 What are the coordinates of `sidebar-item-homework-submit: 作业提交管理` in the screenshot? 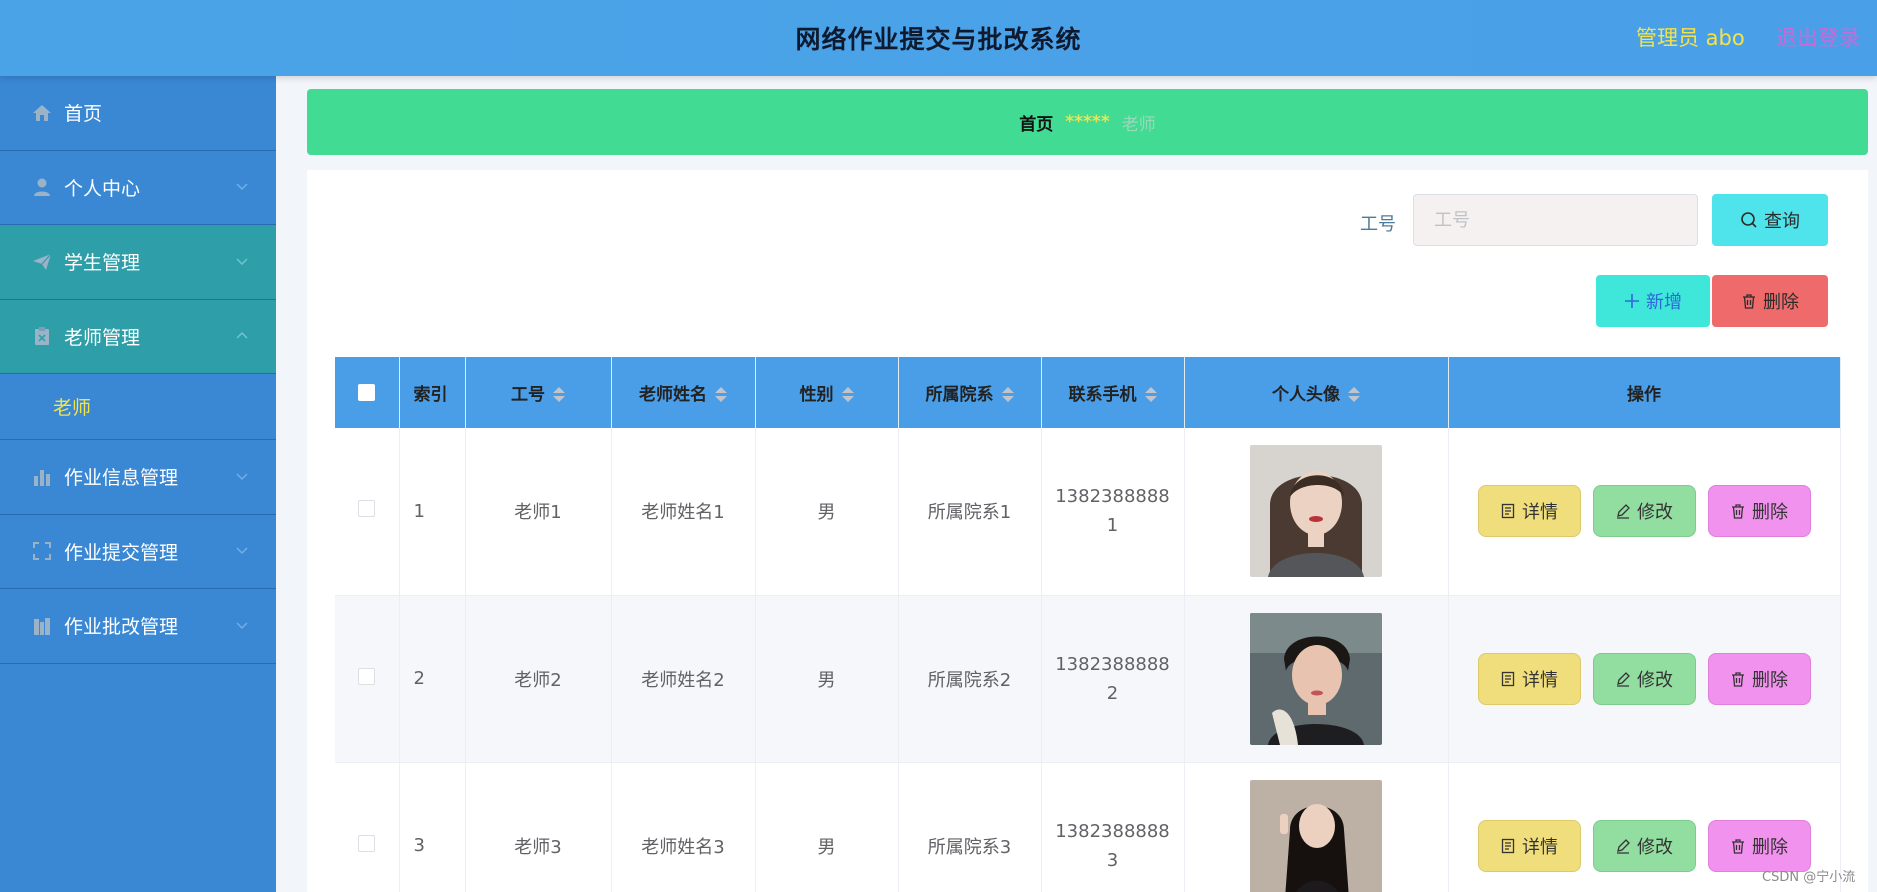 It's located at (138, 552).